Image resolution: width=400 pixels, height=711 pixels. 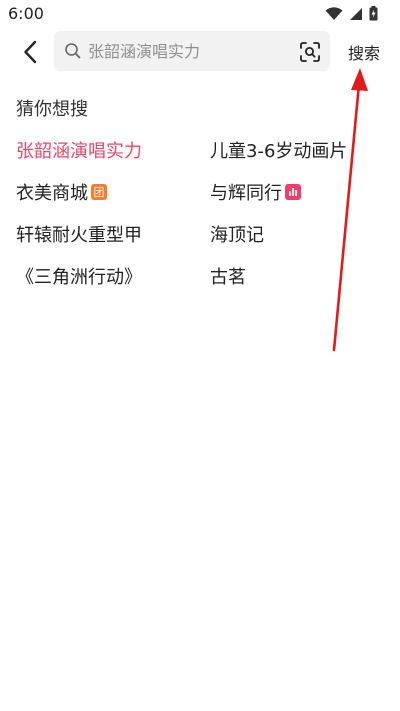 I want to click on chart-icon, so click(x=293, y=192).